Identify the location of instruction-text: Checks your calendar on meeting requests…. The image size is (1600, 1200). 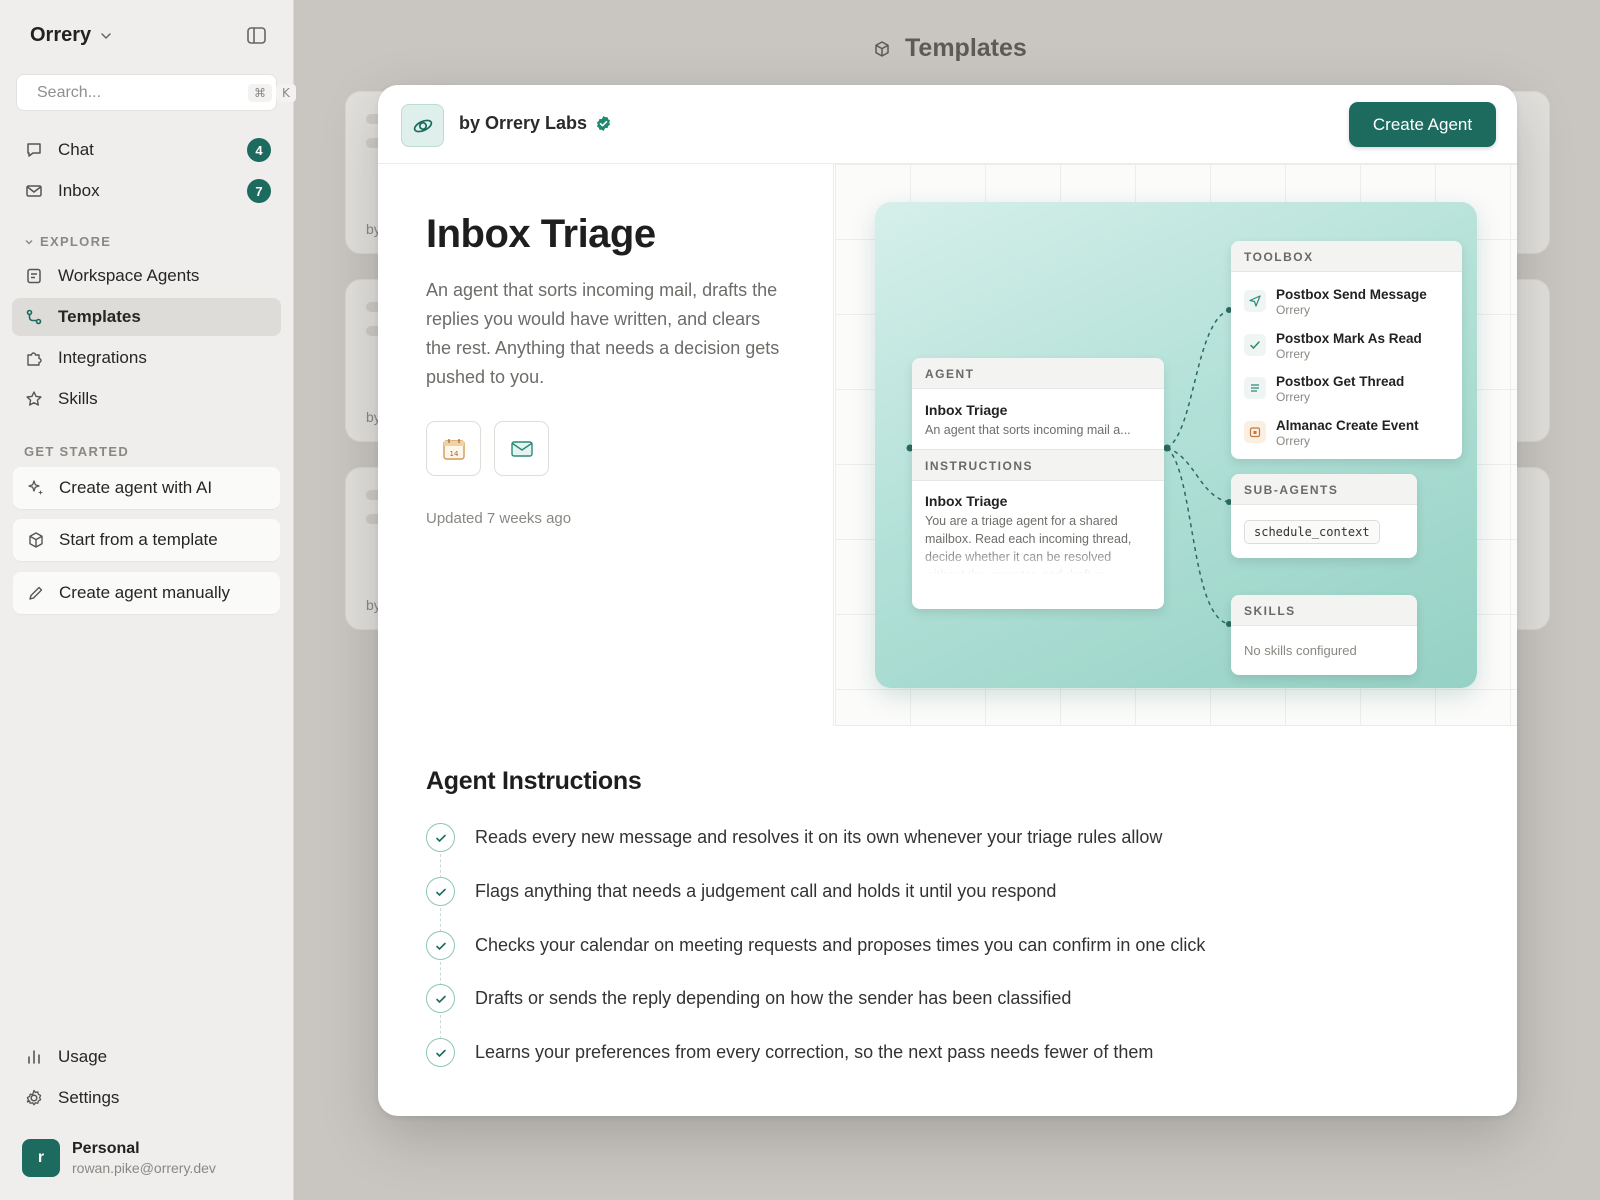
(840, 945).